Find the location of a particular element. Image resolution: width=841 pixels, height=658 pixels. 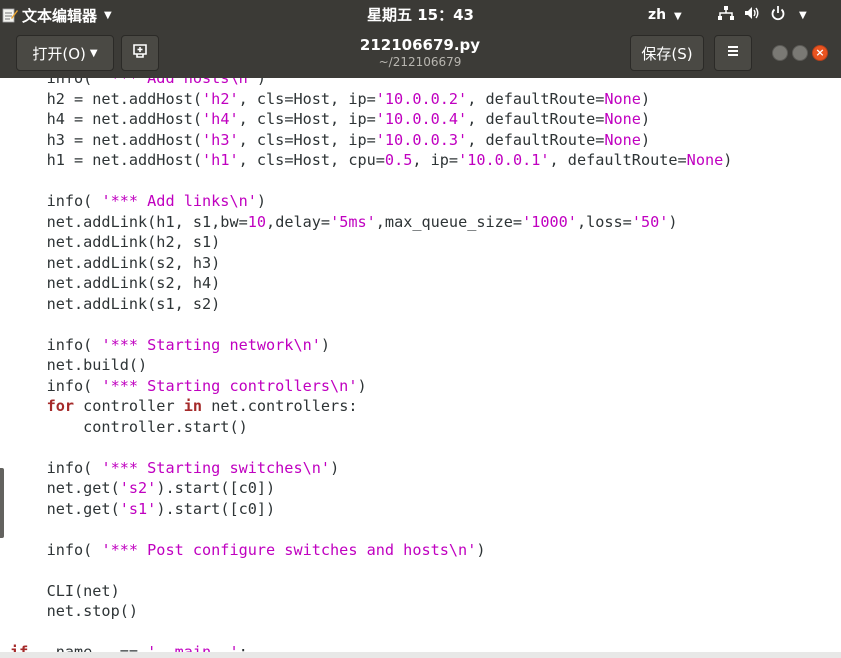

window-title: 212106679.py ~/212106679 is located at coordinates (420, 52).